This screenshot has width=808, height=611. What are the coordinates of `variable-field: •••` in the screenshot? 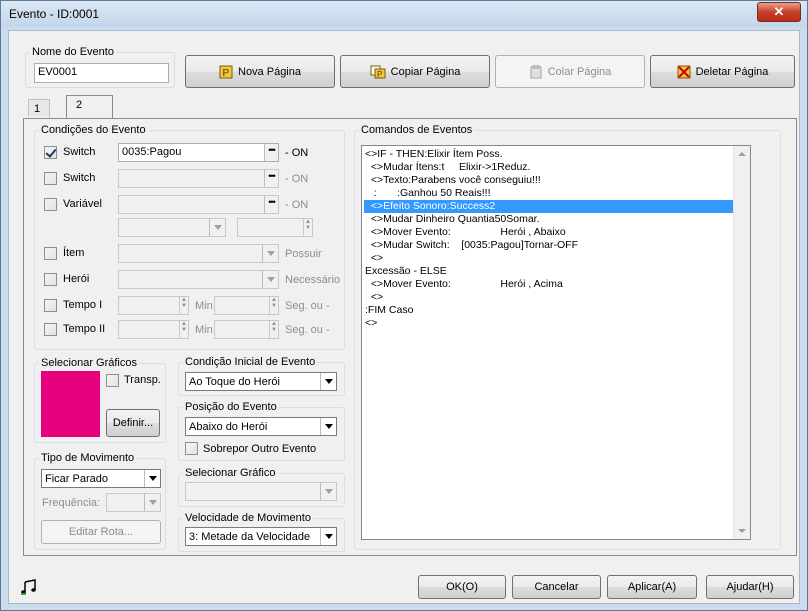 It's located at (198, 204).